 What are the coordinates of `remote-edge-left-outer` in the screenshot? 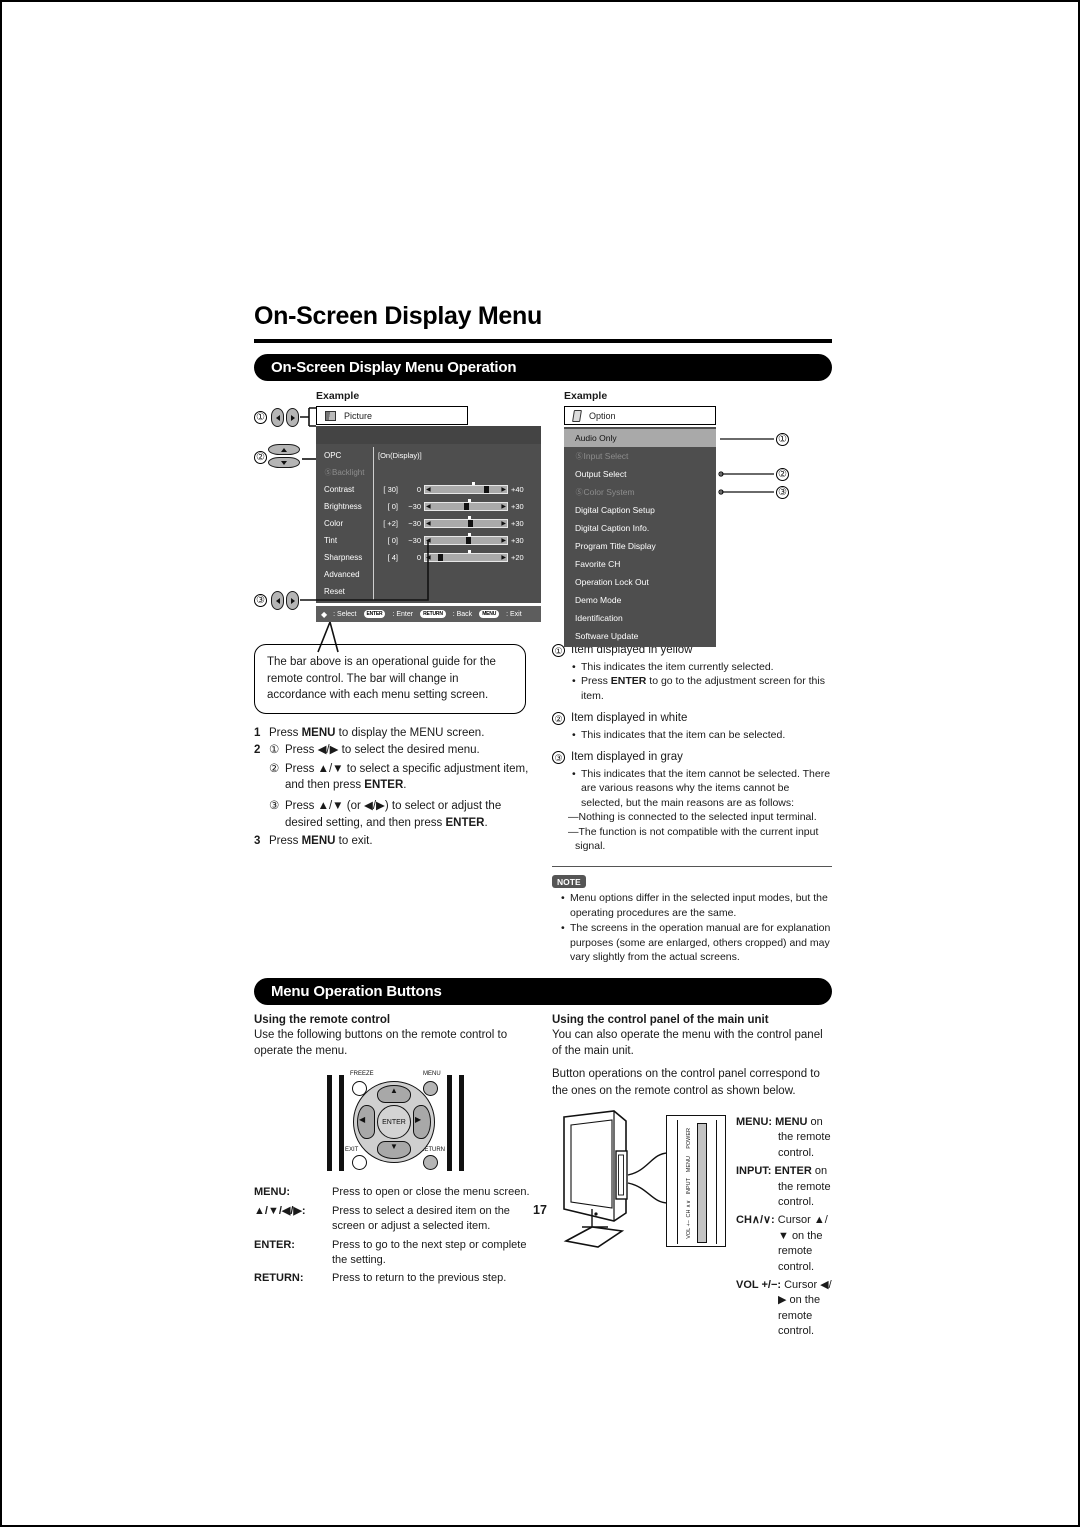 It's located at (329, 1123).